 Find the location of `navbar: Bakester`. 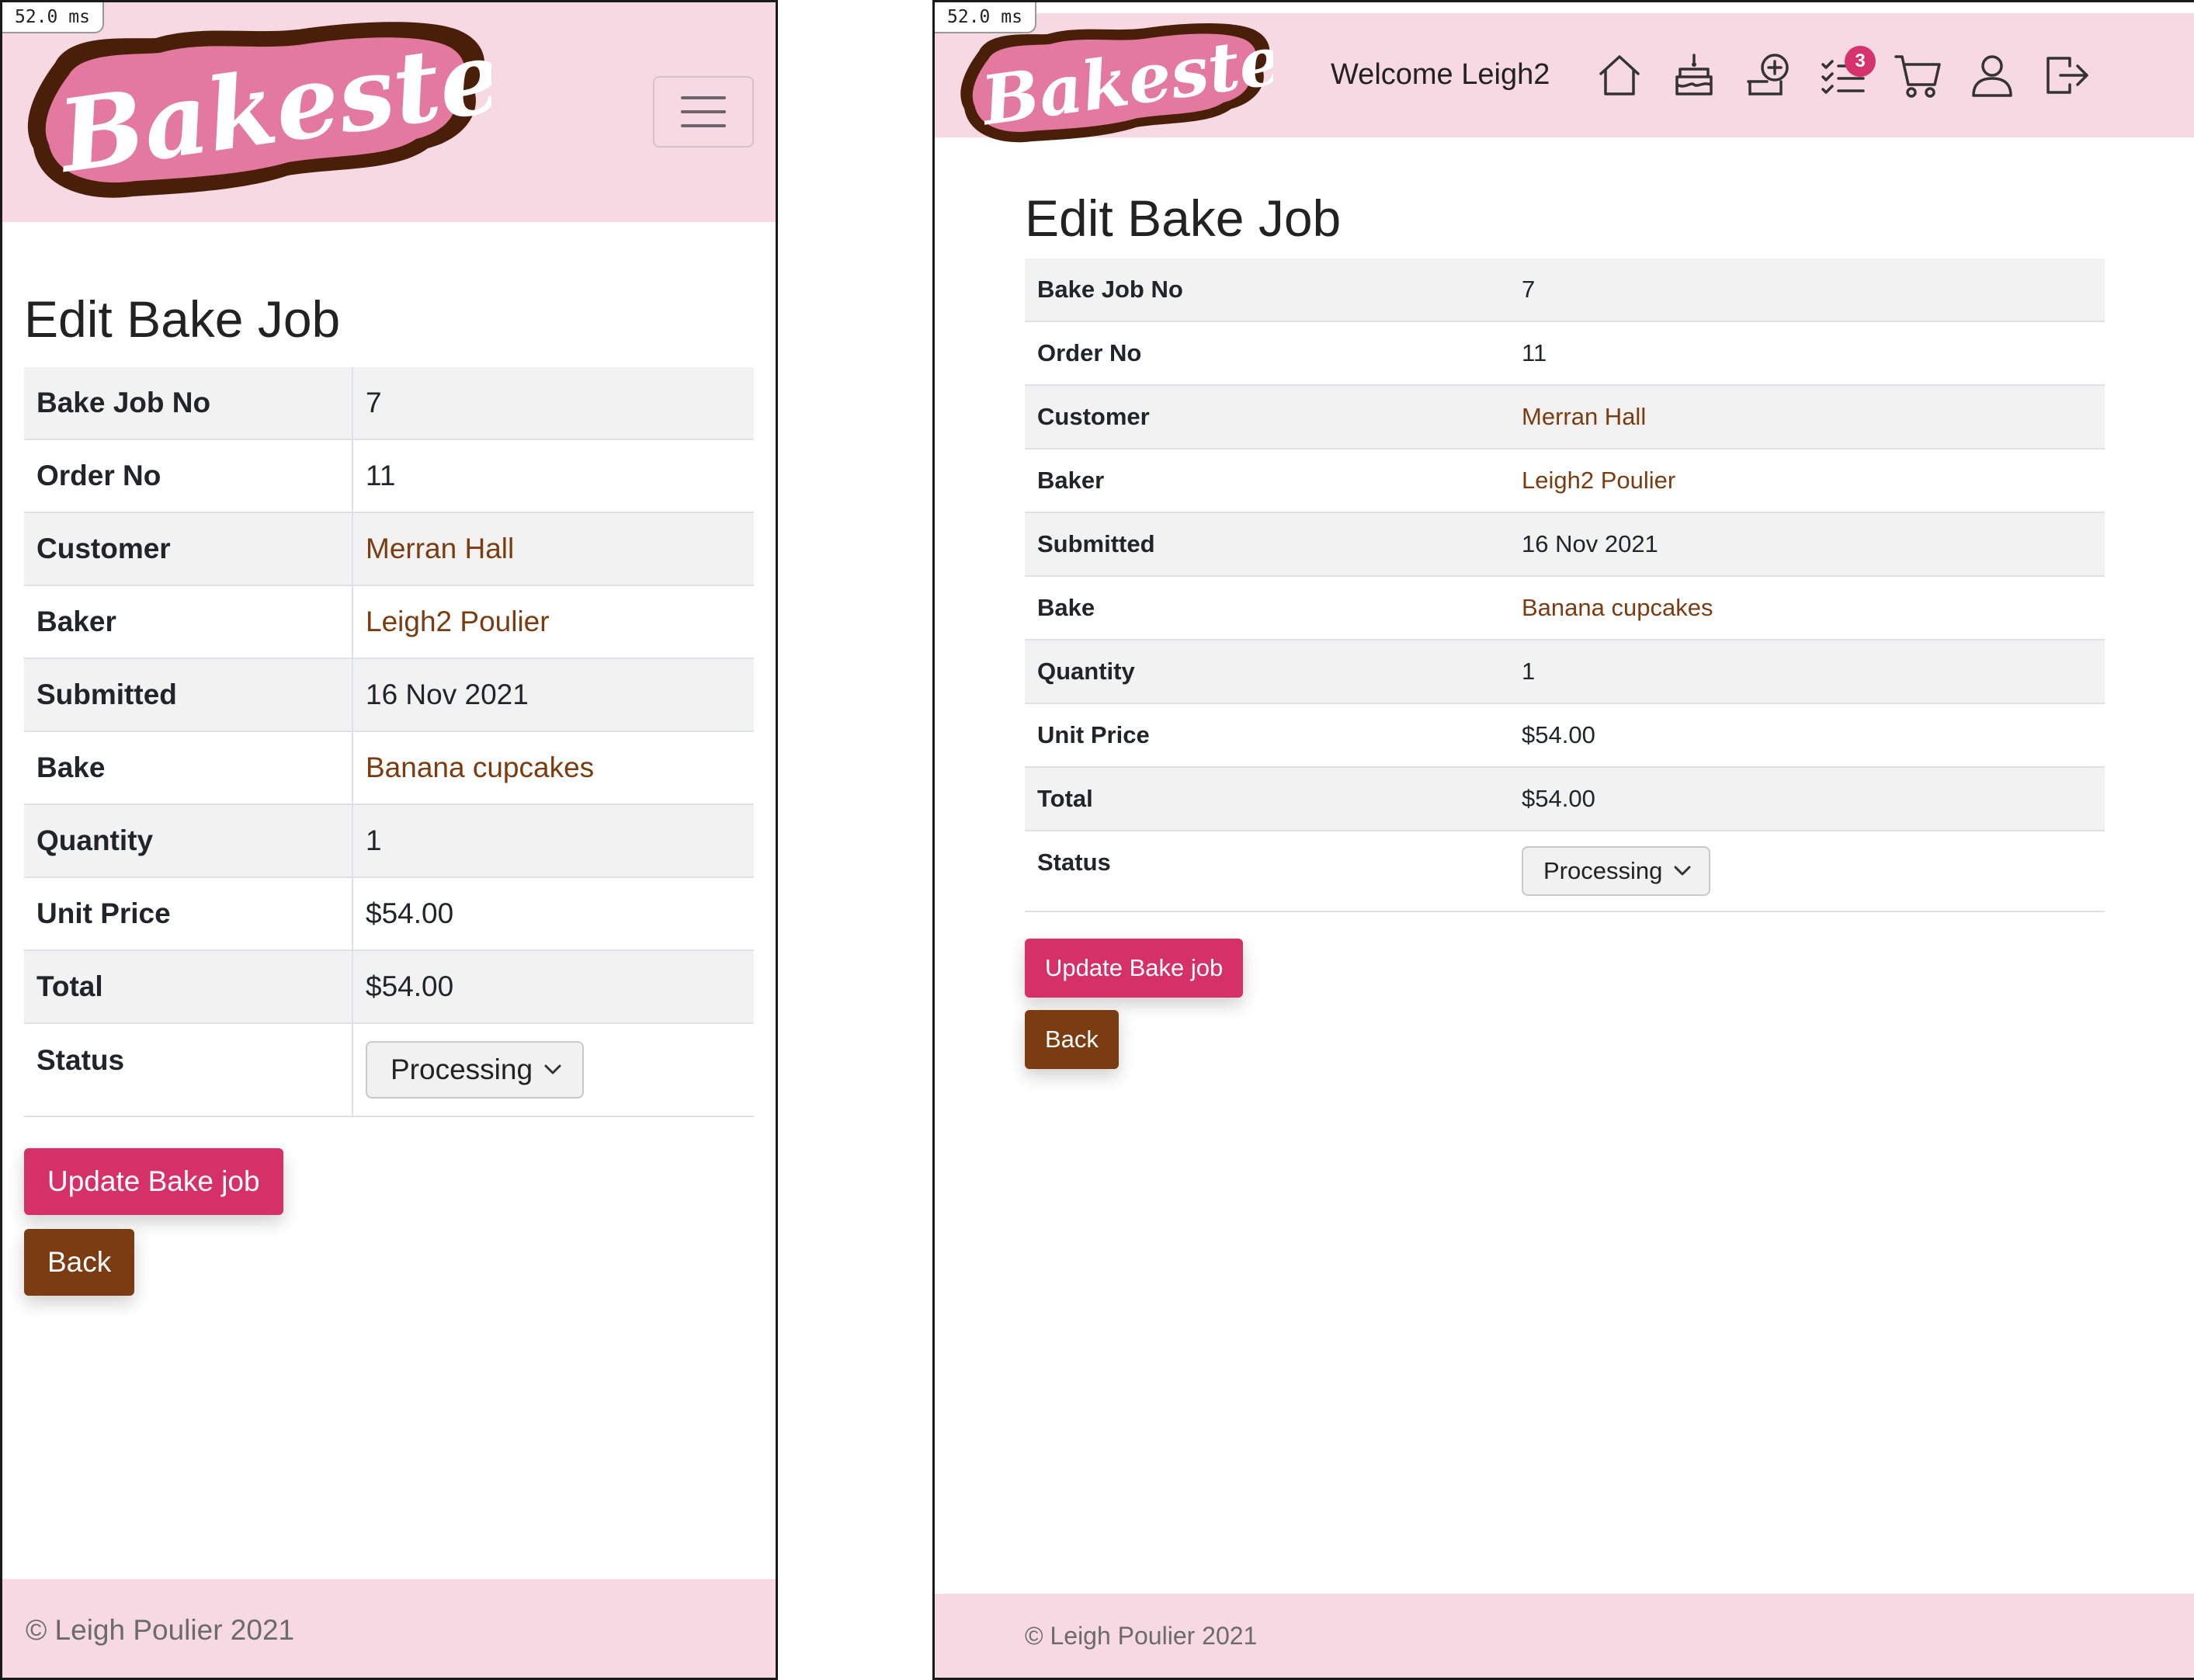

navbar: Bakester is located at coordinates (389, 112).